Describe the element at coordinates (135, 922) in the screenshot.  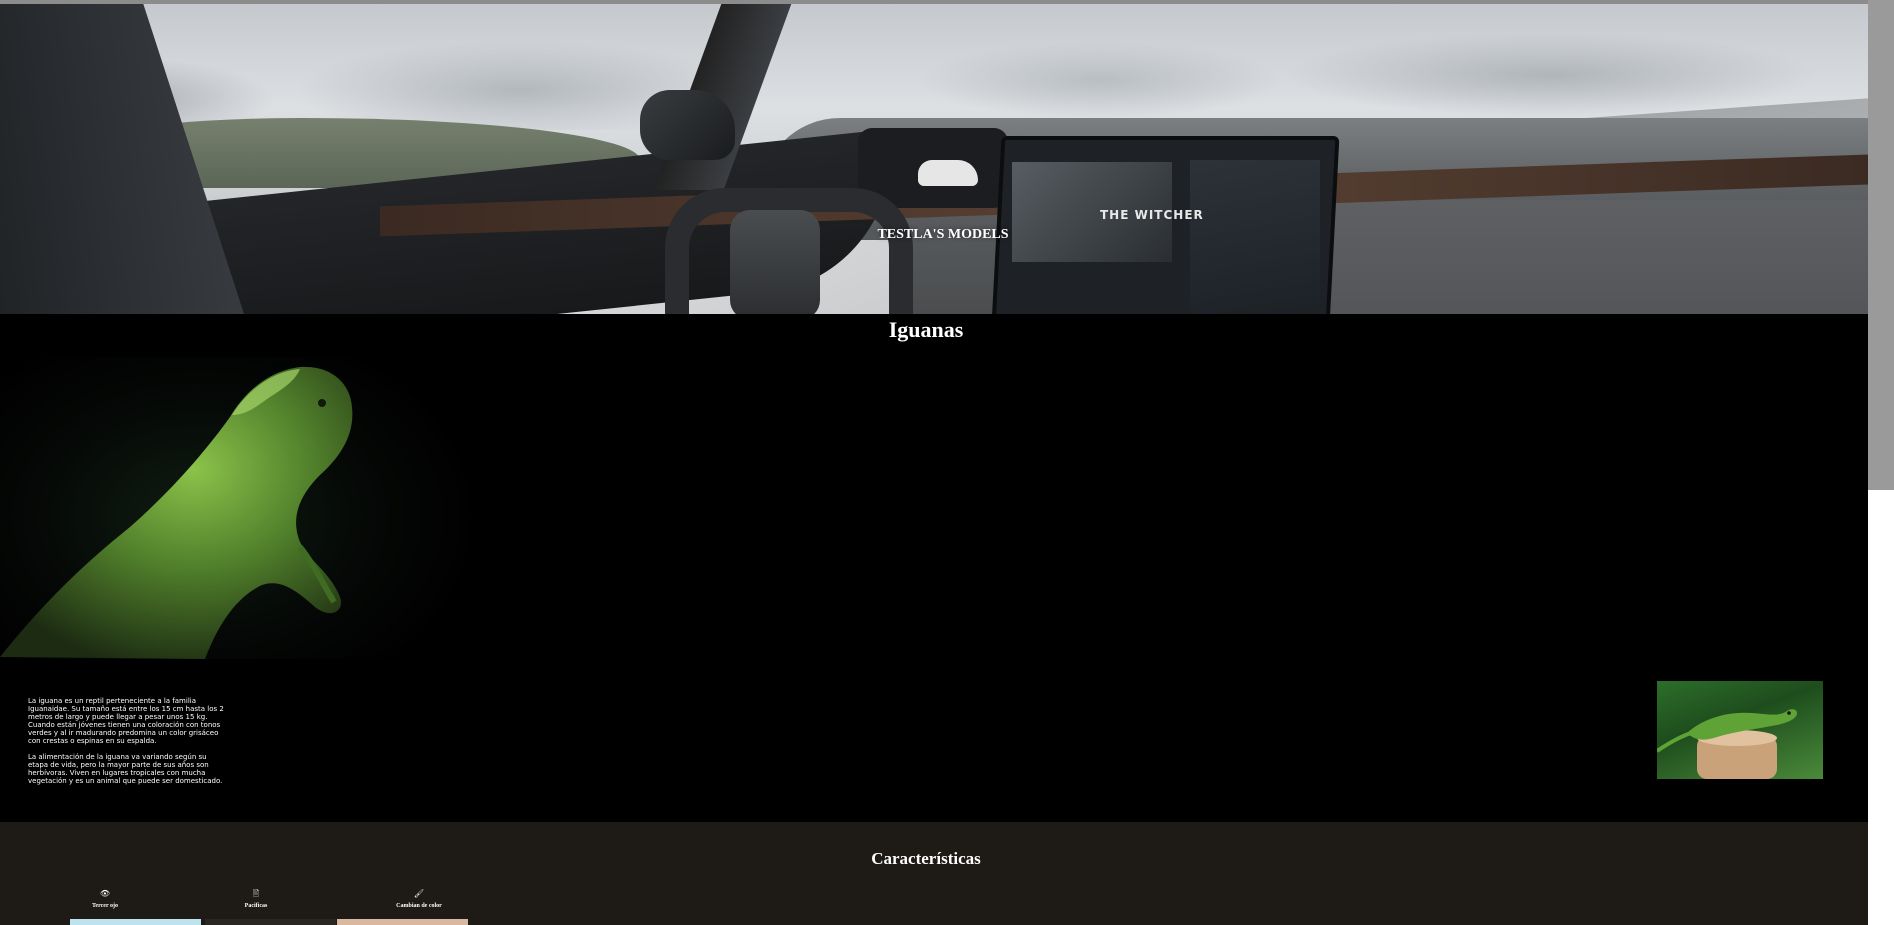
I see `feature-thumbnail-tercer-ojo` at that location.